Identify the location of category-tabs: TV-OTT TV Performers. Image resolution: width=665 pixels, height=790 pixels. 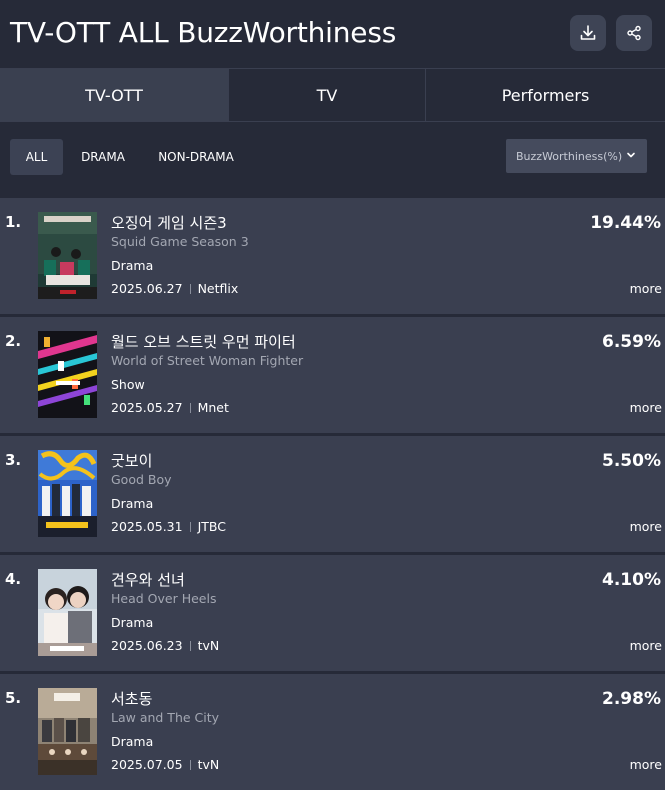
(332, 95).